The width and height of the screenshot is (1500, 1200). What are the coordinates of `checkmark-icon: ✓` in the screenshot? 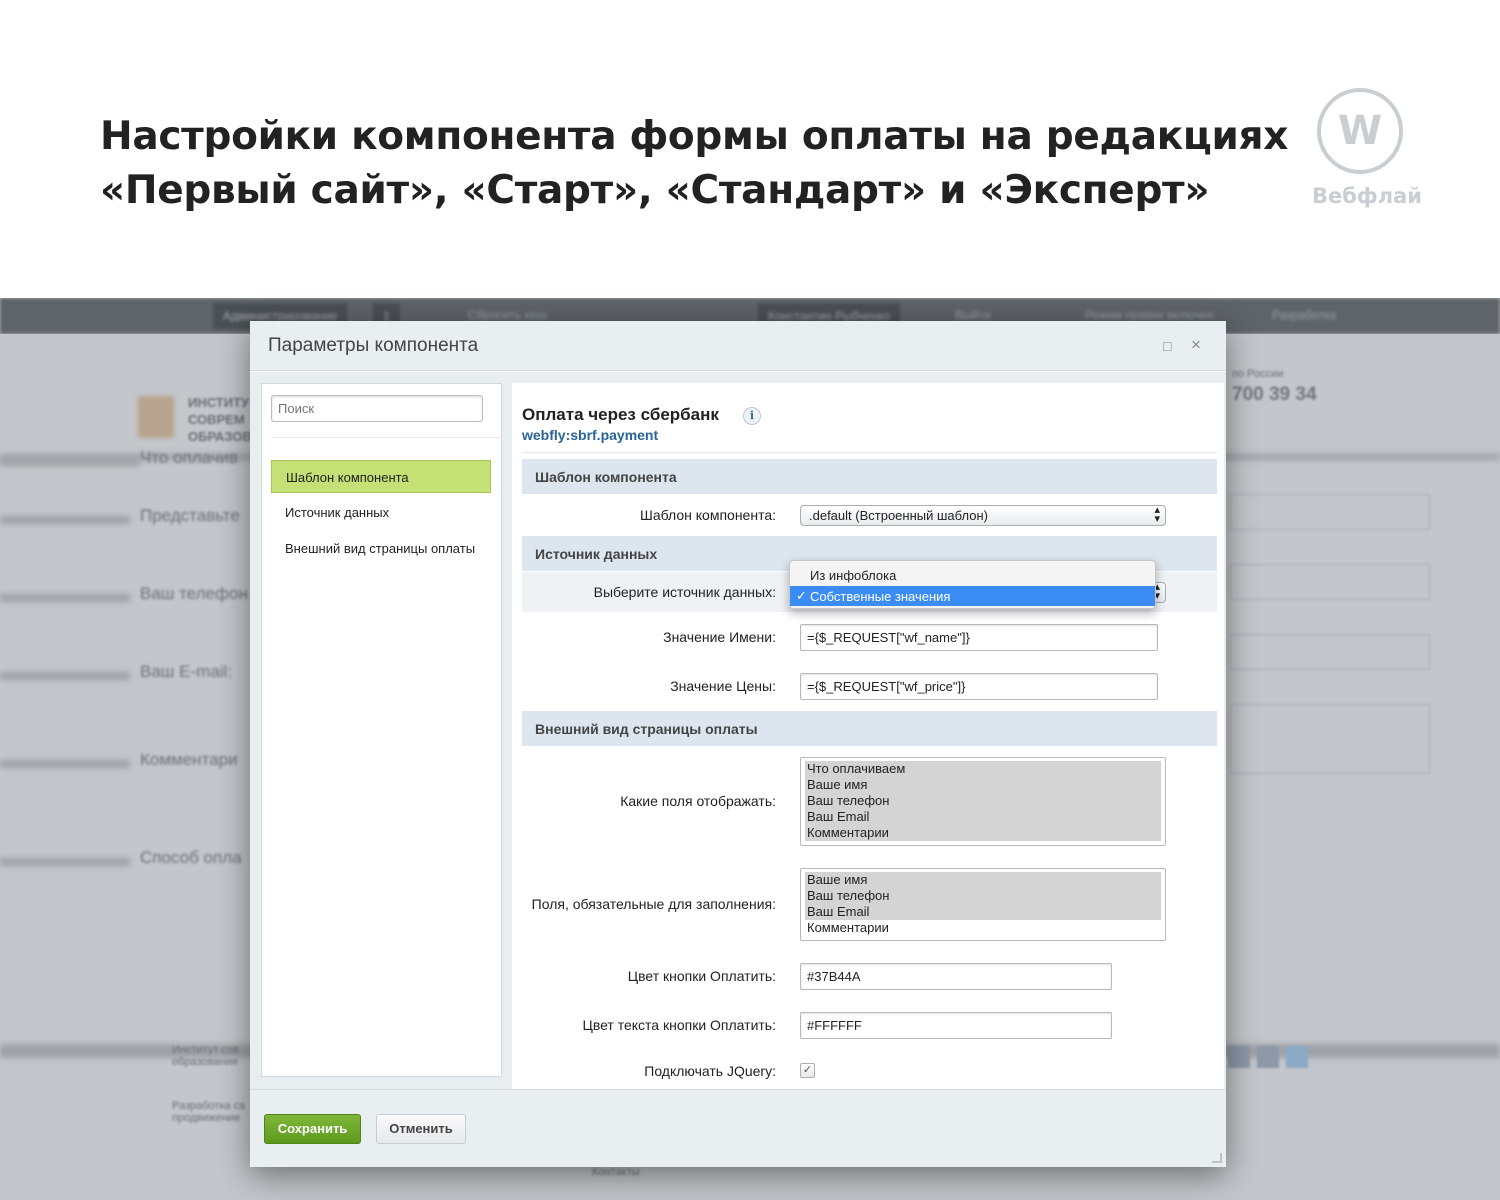 It's located at (801, 595).